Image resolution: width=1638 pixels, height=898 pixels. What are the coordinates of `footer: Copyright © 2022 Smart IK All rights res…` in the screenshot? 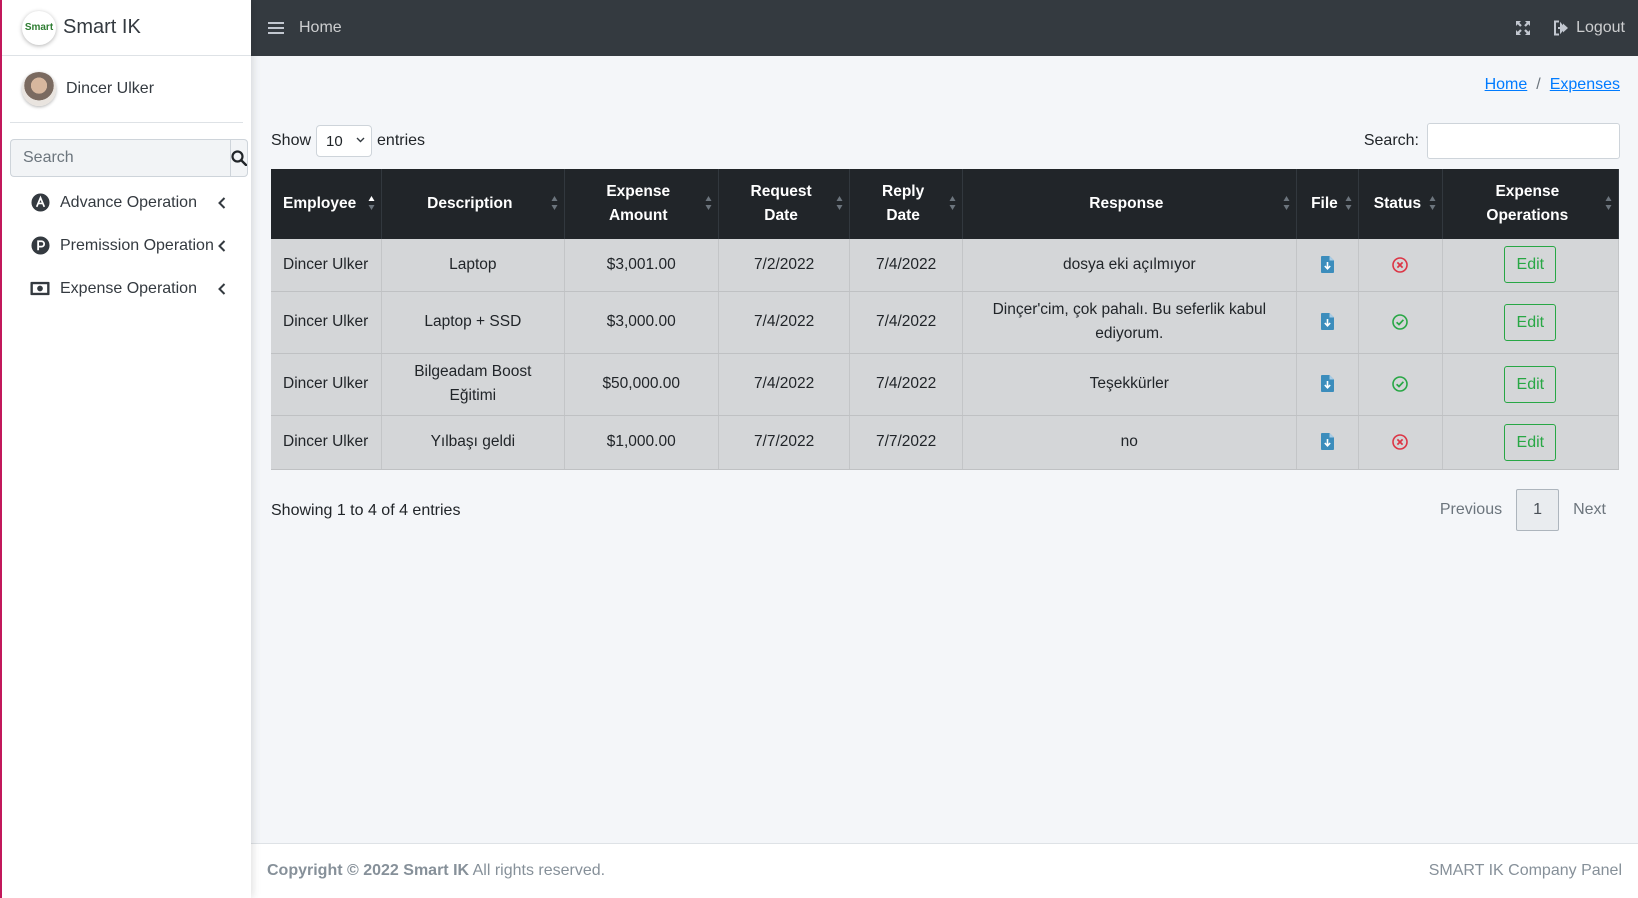 It's located at (944, 870).